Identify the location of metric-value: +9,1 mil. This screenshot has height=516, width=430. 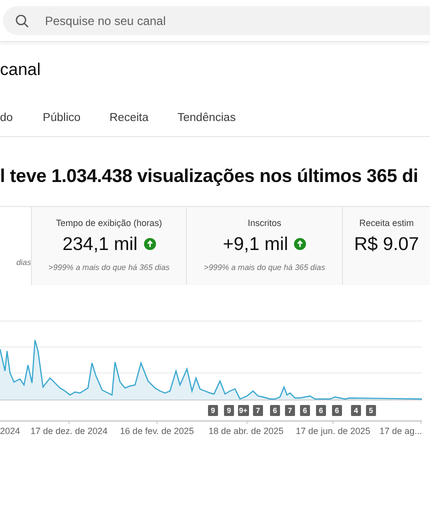
(255, 244).